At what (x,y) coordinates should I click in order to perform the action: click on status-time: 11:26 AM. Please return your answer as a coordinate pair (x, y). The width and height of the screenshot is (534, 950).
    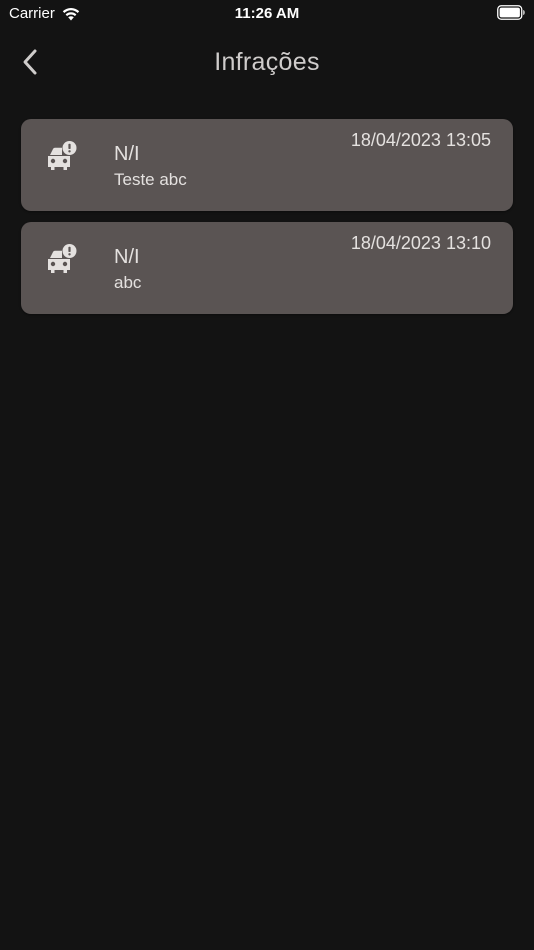
    Looking at the image, I should click on (267, 13).